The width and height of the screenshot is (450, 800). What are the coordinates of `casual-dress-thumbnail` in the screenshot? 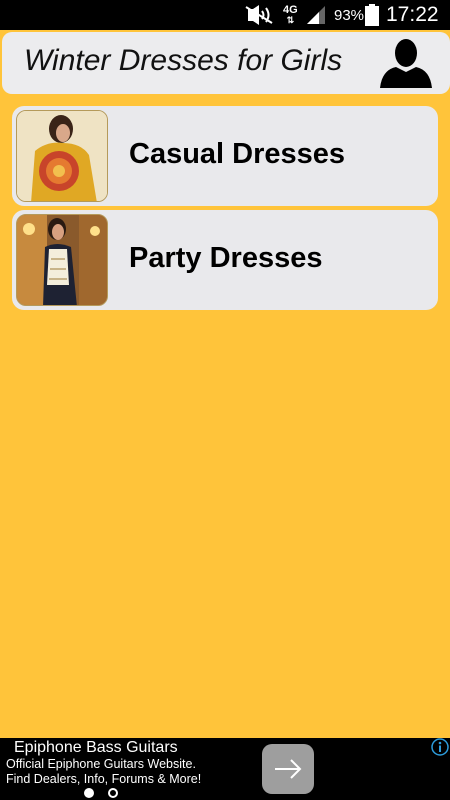 It's located at (62, 156).